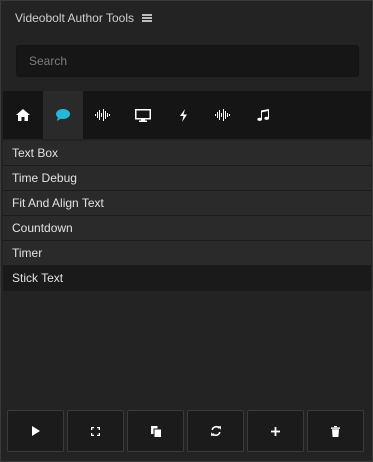 This screenshot has width=373, height=462. I want to click on list-item-label: Timer, so click(27, 253).